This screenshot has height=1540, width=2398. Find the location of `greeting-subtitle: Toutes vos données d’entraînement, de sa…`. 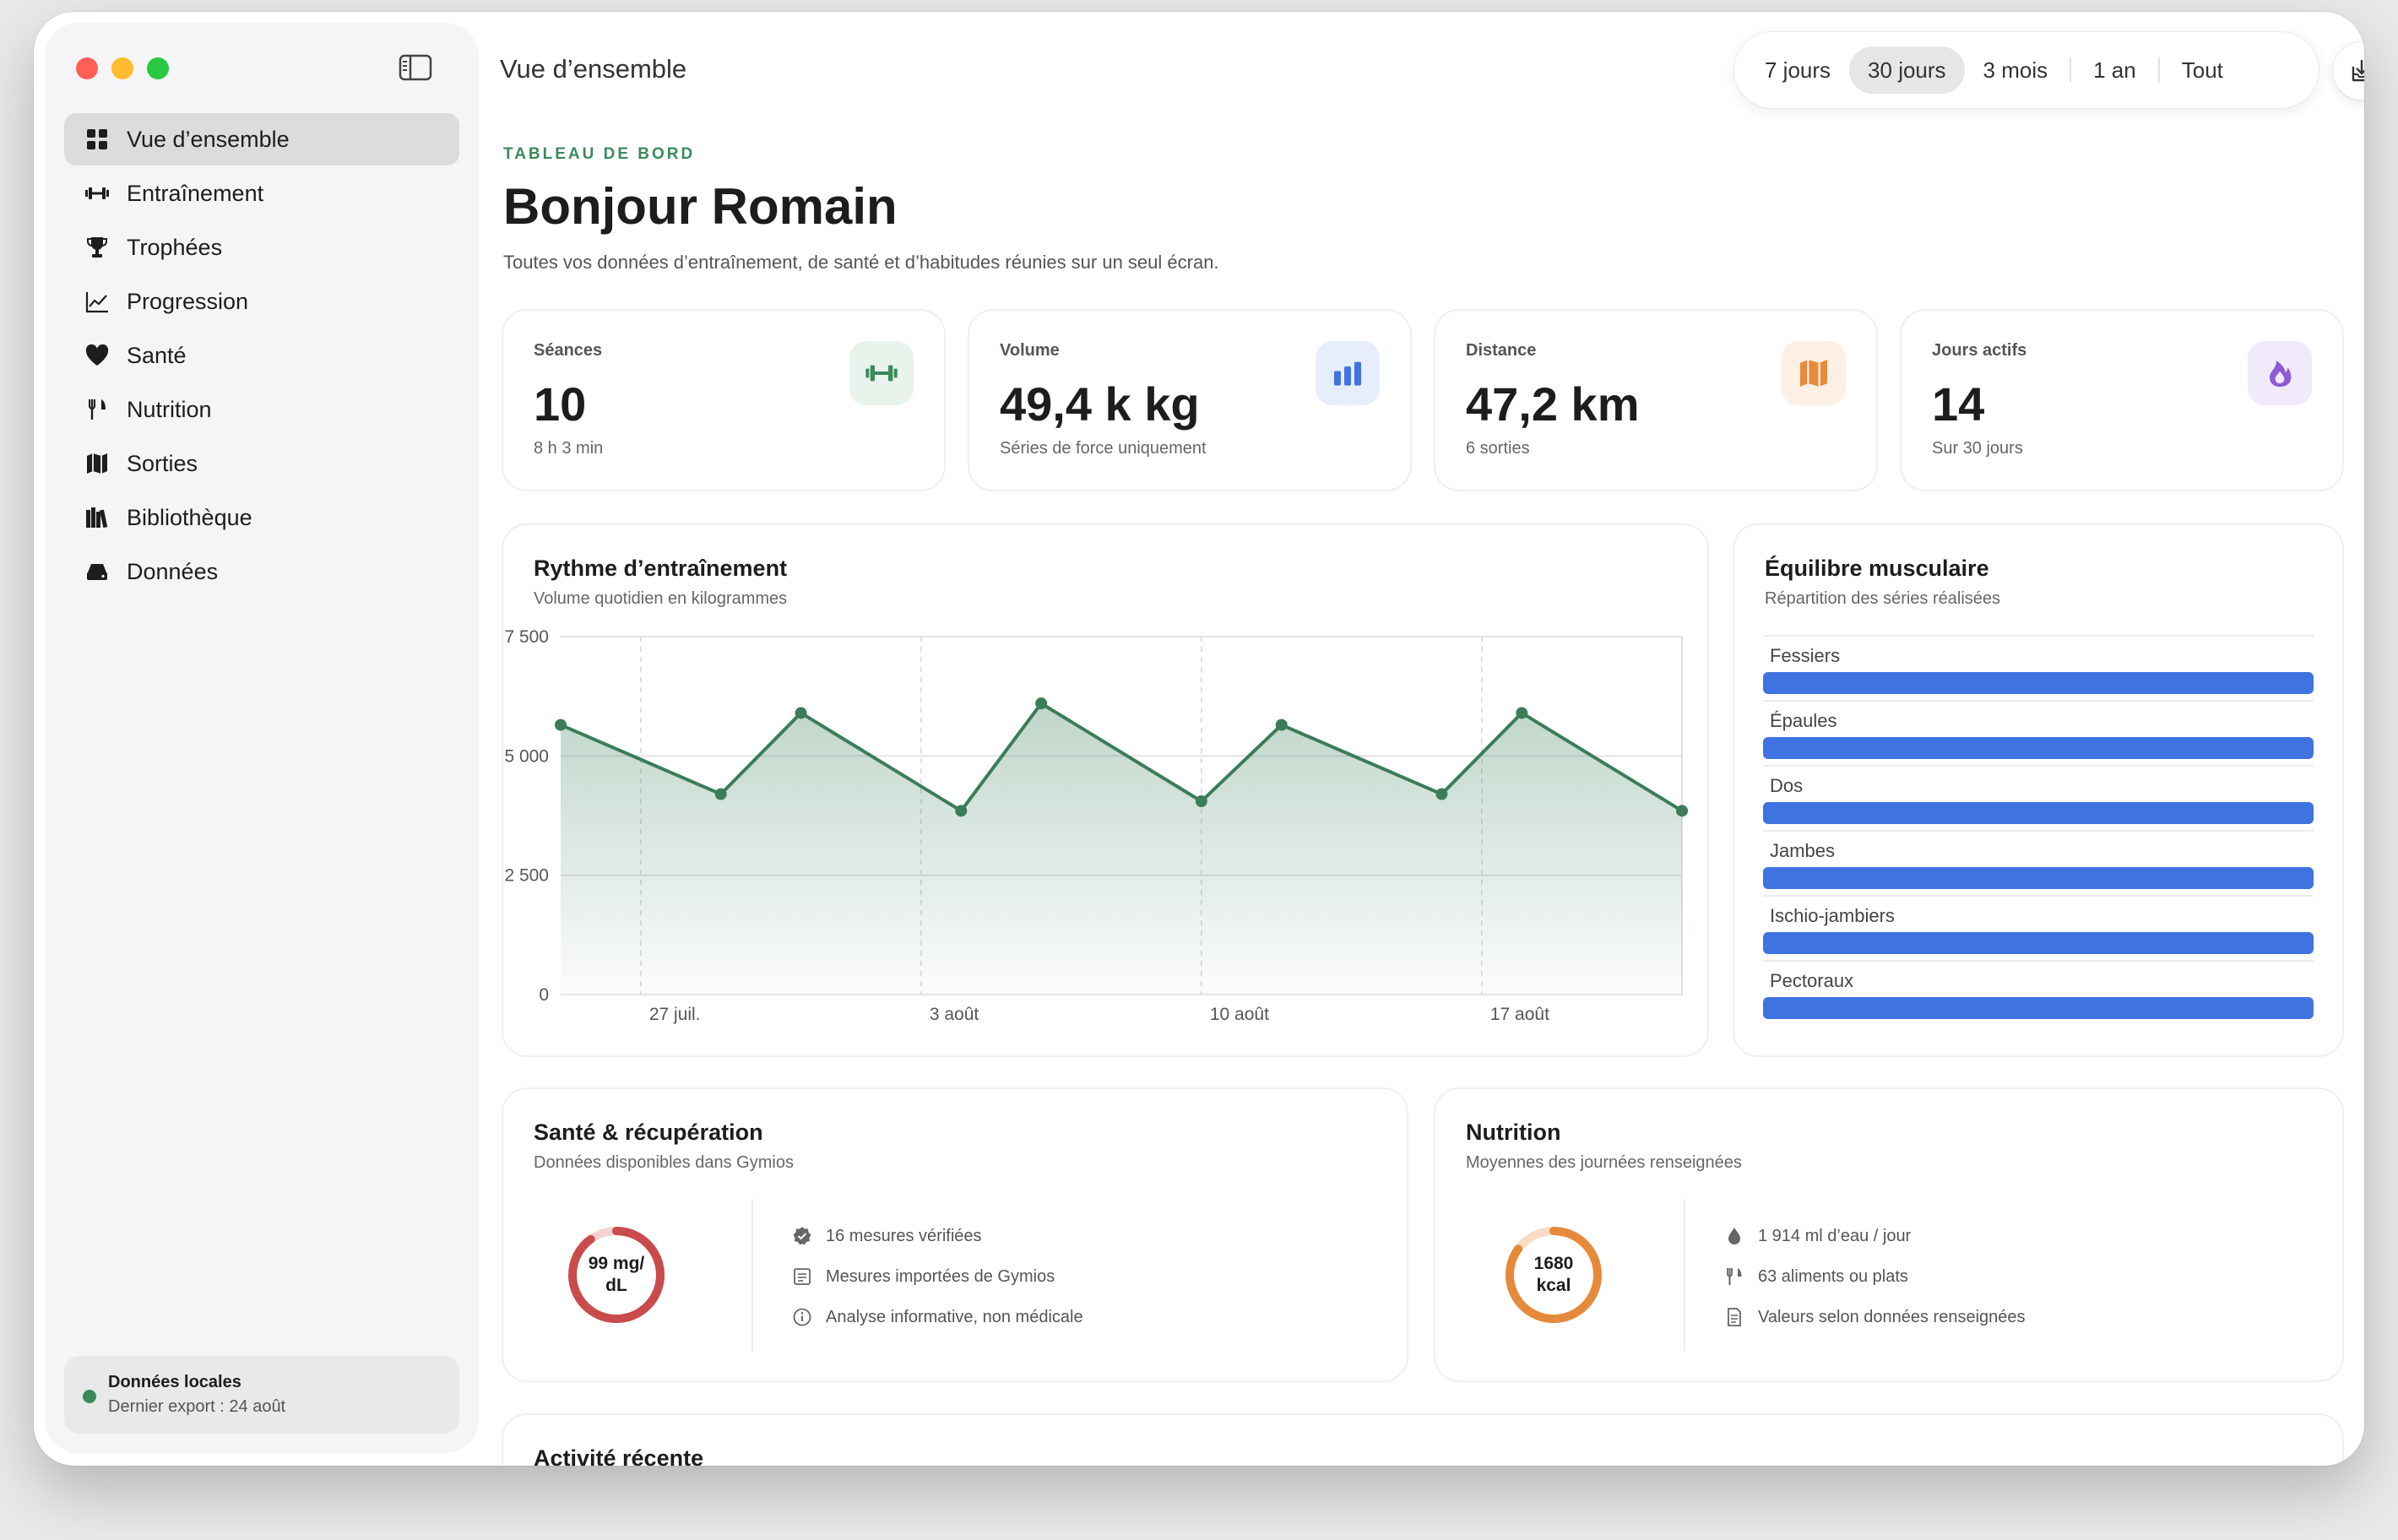

greeting-subtitle: Toutes vos données d’entraînement, de sa… is located at coordinates (861, 262).